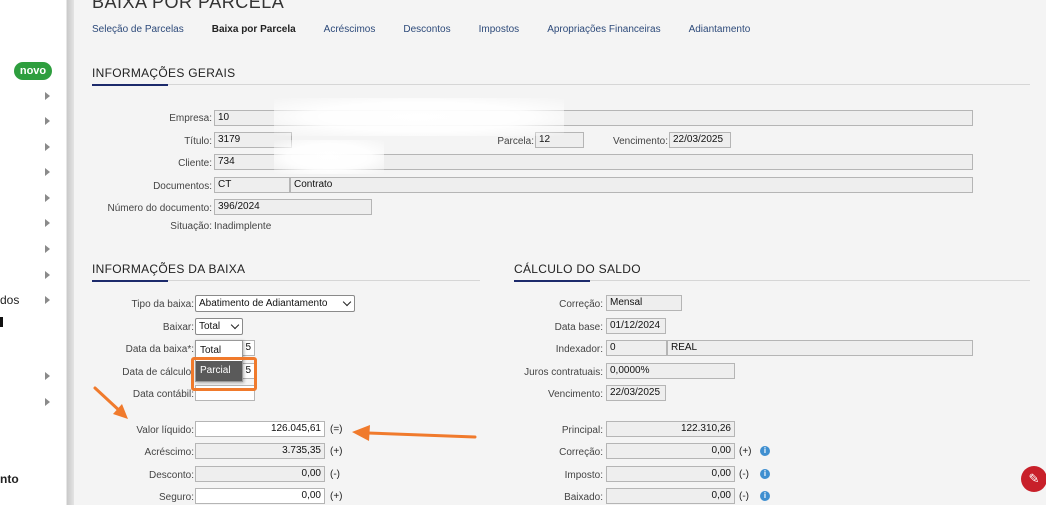 The image size is (1046, 505). Describe the element at coordinates (575, 394) in the screenshot. I see `saldo-vencimento-label: Vencimento:` at that location.